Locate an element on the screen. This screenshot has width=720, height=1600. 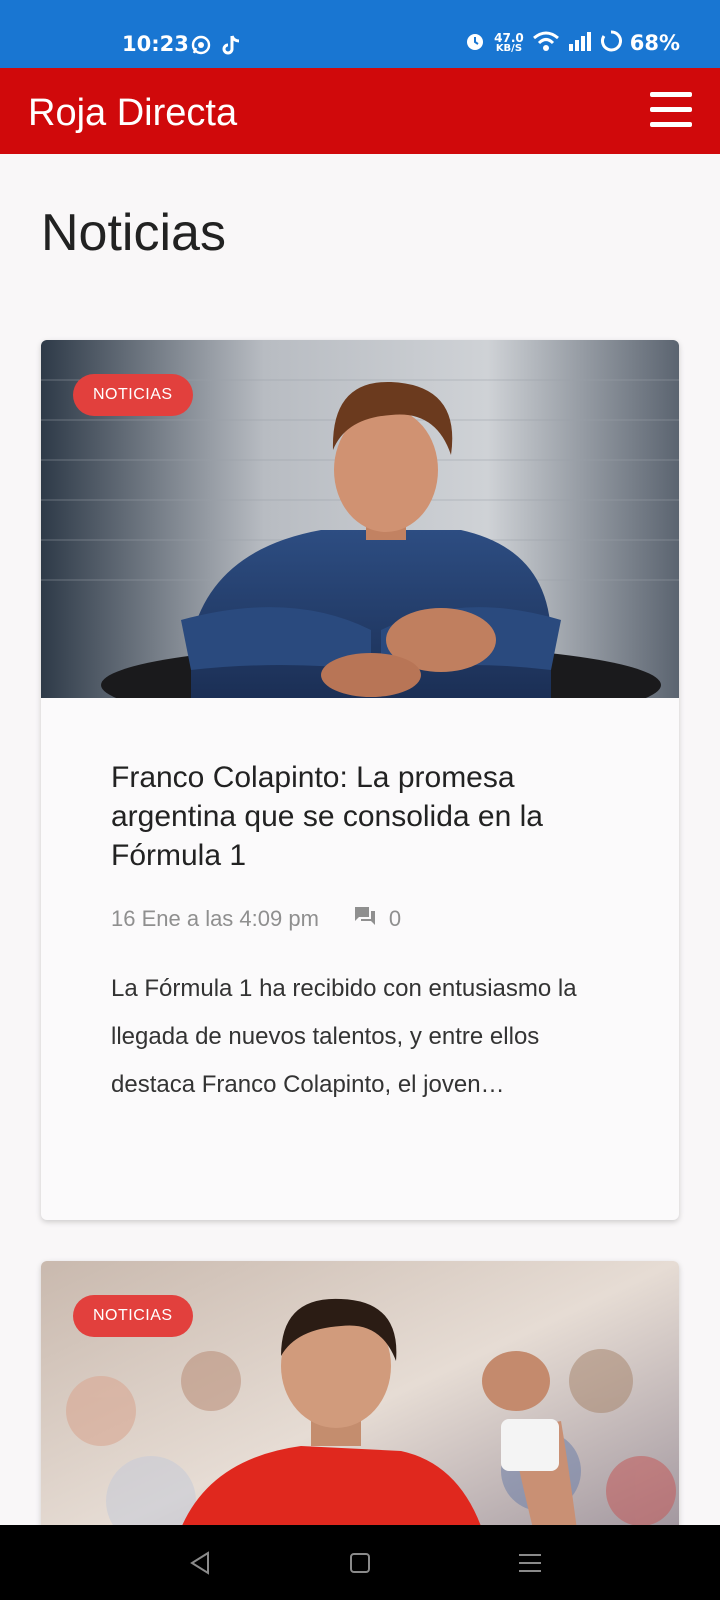
app-bar: Roja Directa is located at coordinates (360, 111).